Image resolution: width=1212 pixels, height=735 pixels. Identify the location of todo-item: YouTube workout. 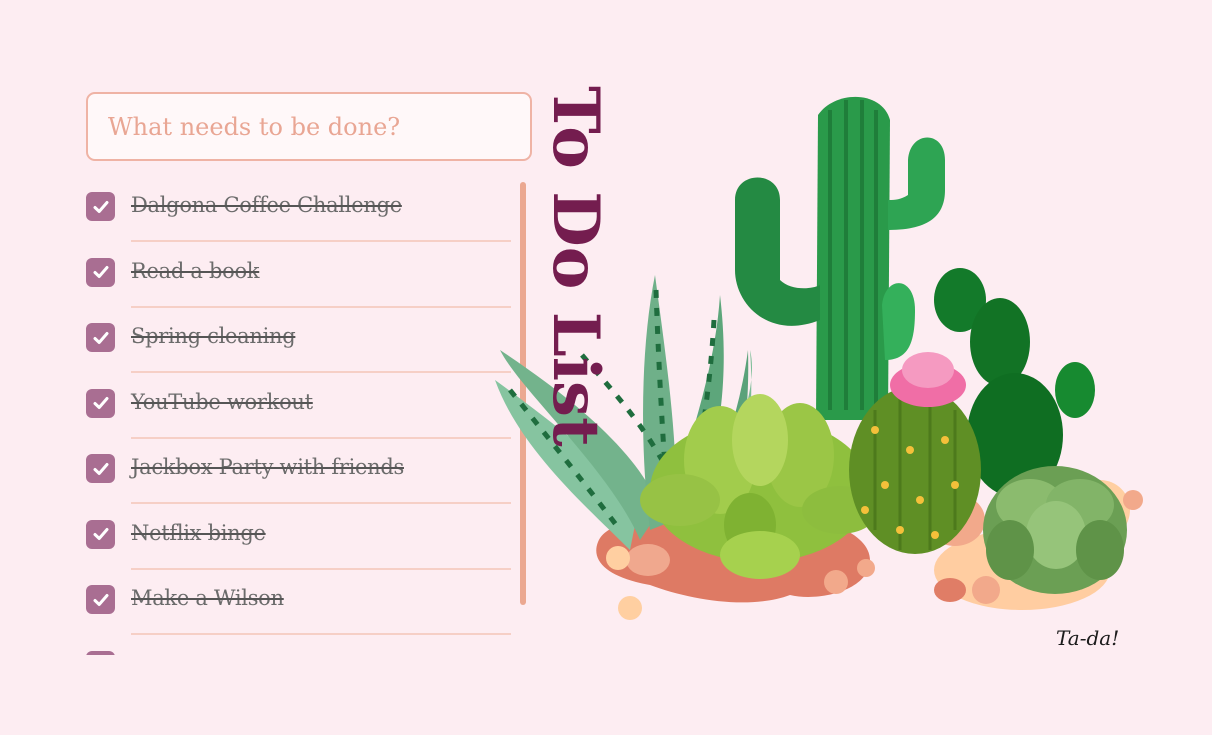
(298, 412).